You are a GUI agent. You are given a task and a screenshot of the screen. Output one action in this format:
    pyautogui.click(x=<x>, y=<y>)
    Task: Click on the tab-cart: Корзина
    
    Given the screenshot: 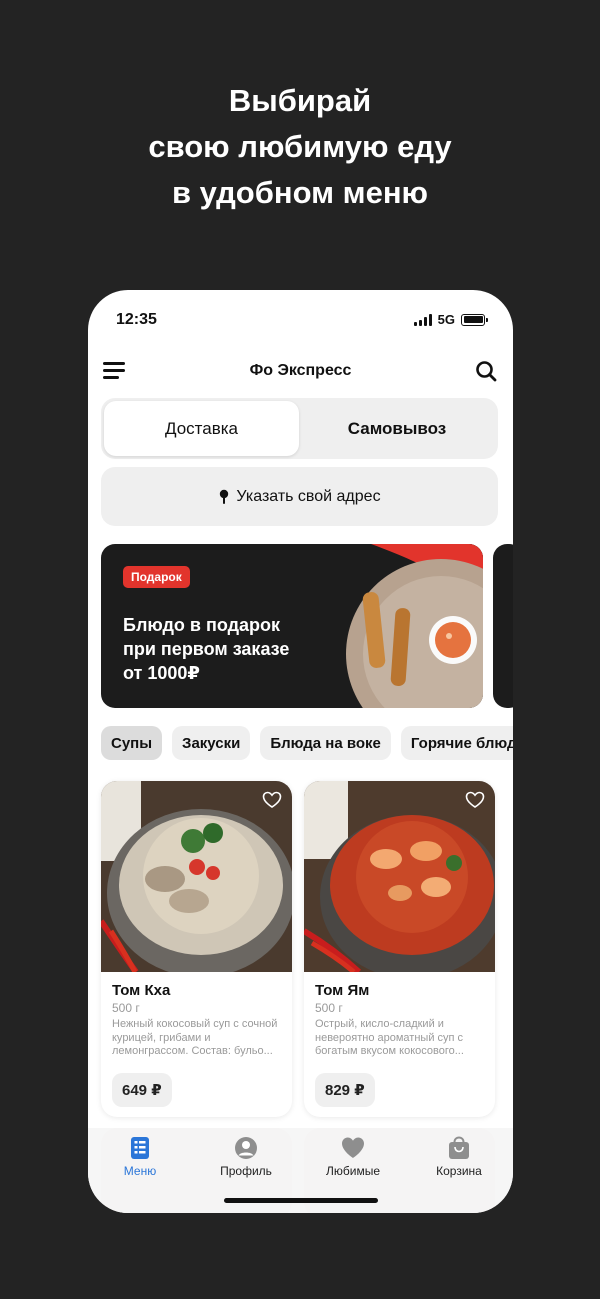 What is the action you would take?
    pyautogui.click(x=459, y=1157)
    